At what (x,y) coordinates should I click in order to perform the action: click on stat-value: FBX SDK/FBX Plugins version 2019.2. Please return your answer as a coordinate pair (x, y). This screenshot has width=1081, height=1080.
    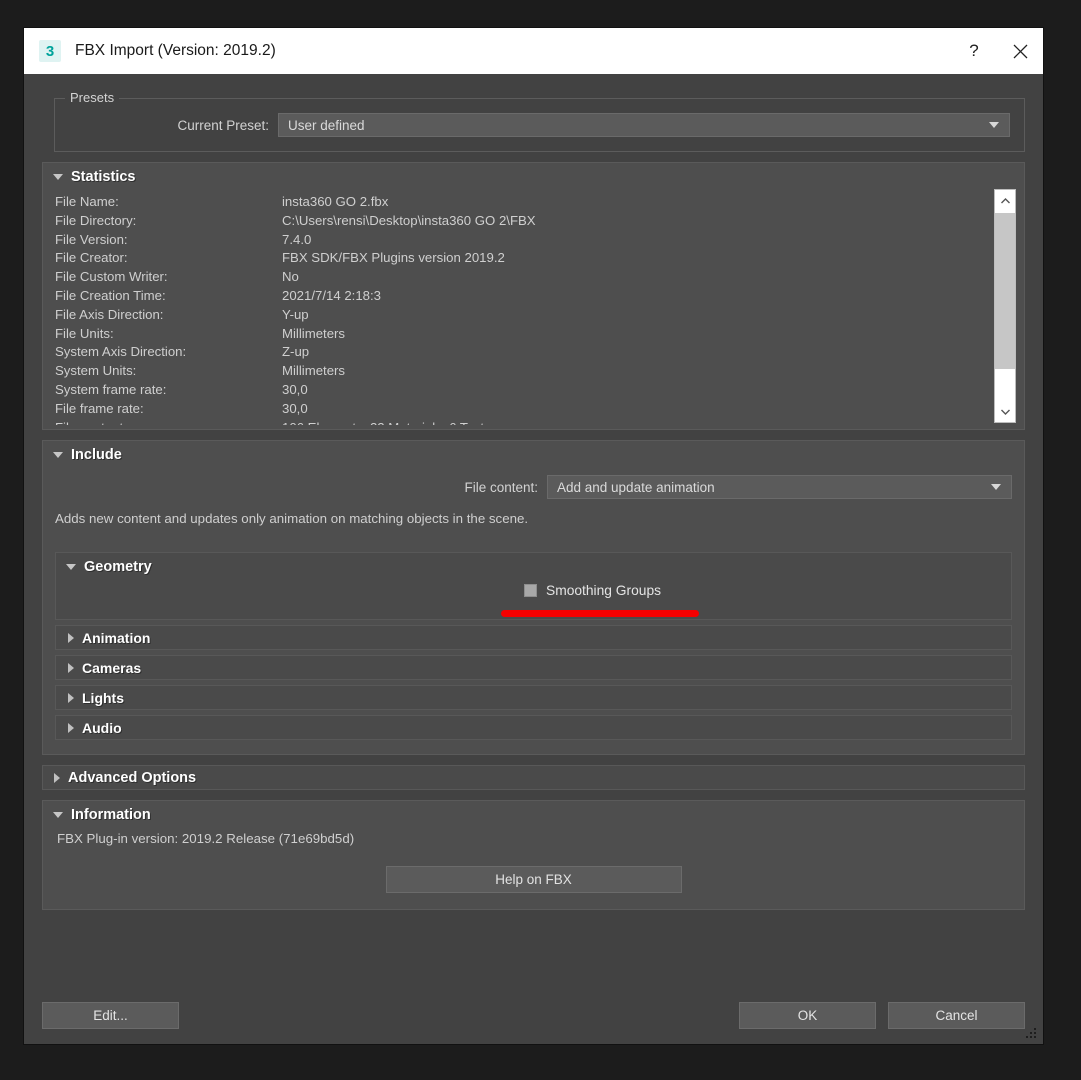
    Looking at the image, I should click on (393, 258).